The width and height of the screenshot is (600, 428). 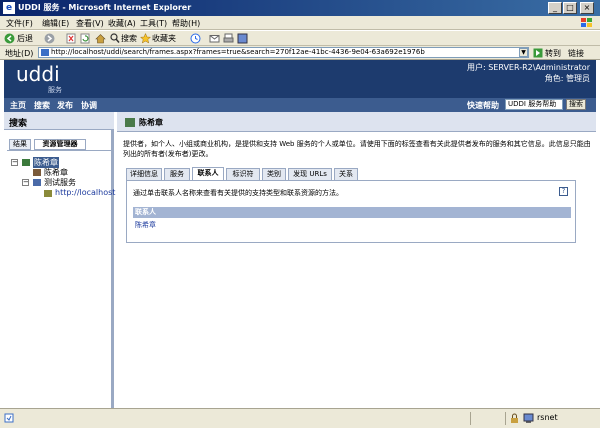 What do you see at coordinates (9, 418) in the screenshot?
I see `page-status-icon` at bounding box center [9, 418].